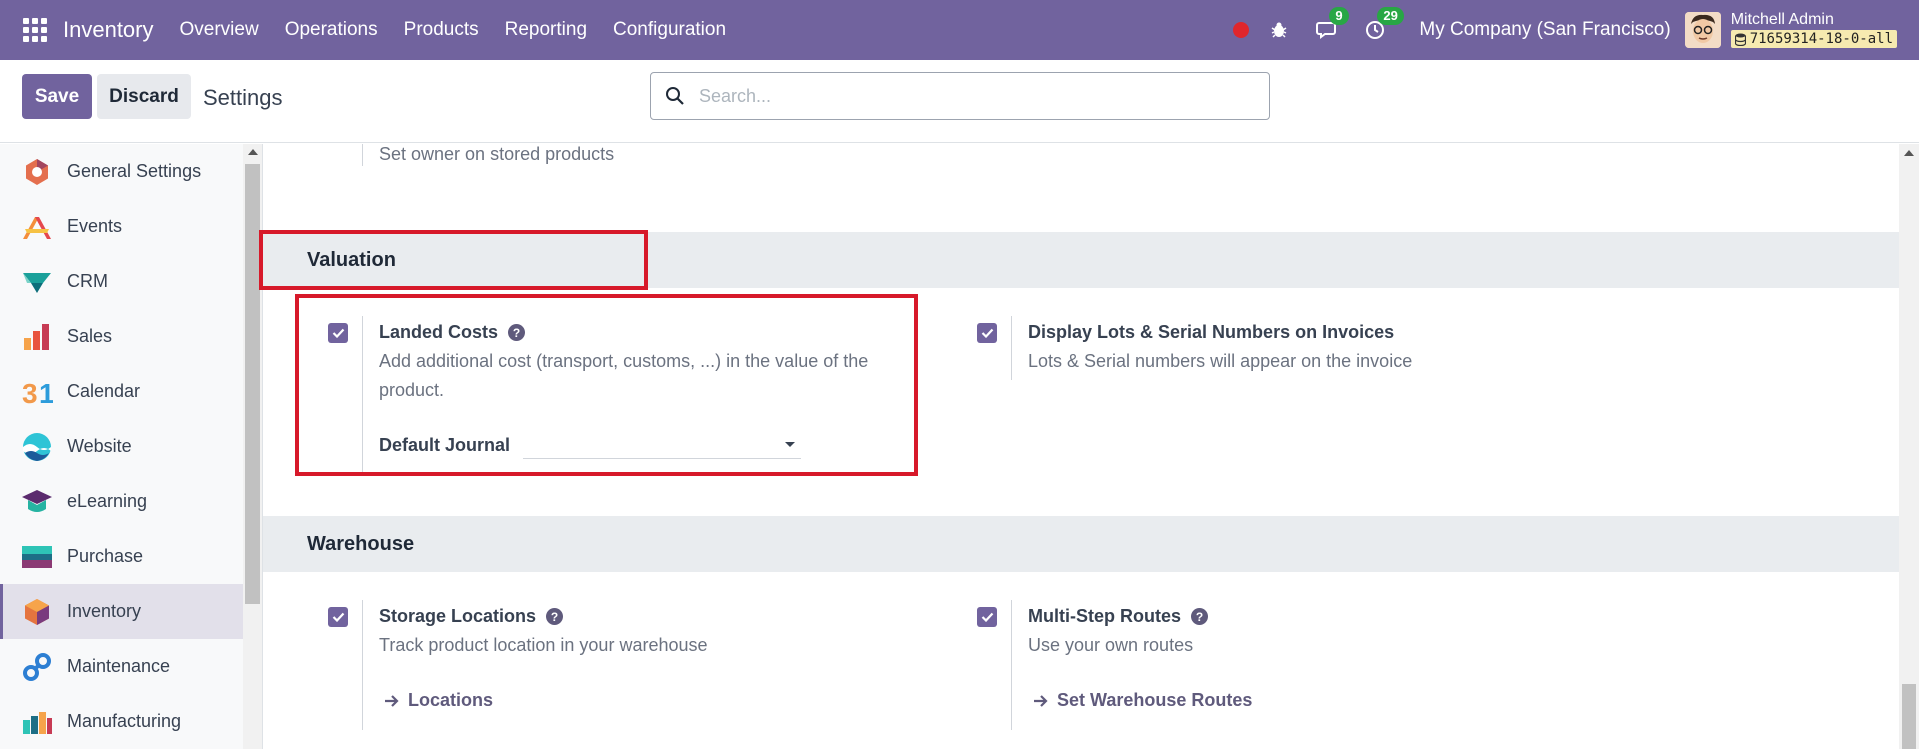 The height and width of the screenshot is (749, 1919). Describe the element at coordinates (1104, 616) in the screenshot. I see `multi-step-routes-label: Multi-Step Routes` at that location.